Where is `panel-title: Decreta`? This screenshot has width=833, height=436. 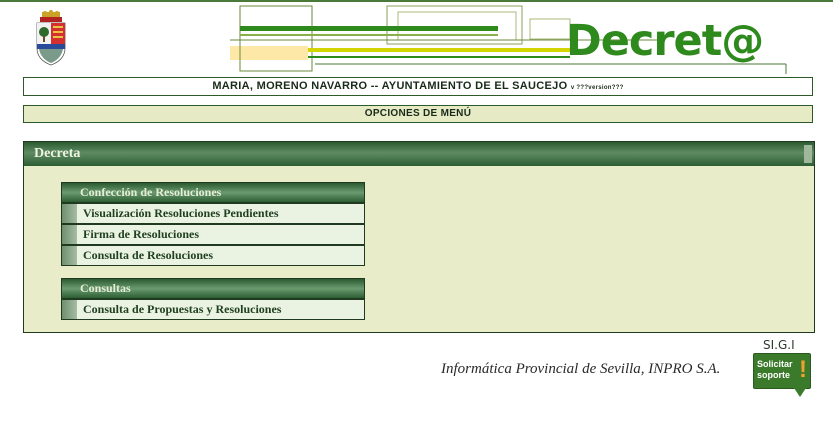
panel-title: Decreta is located at coordinates (57, 153).